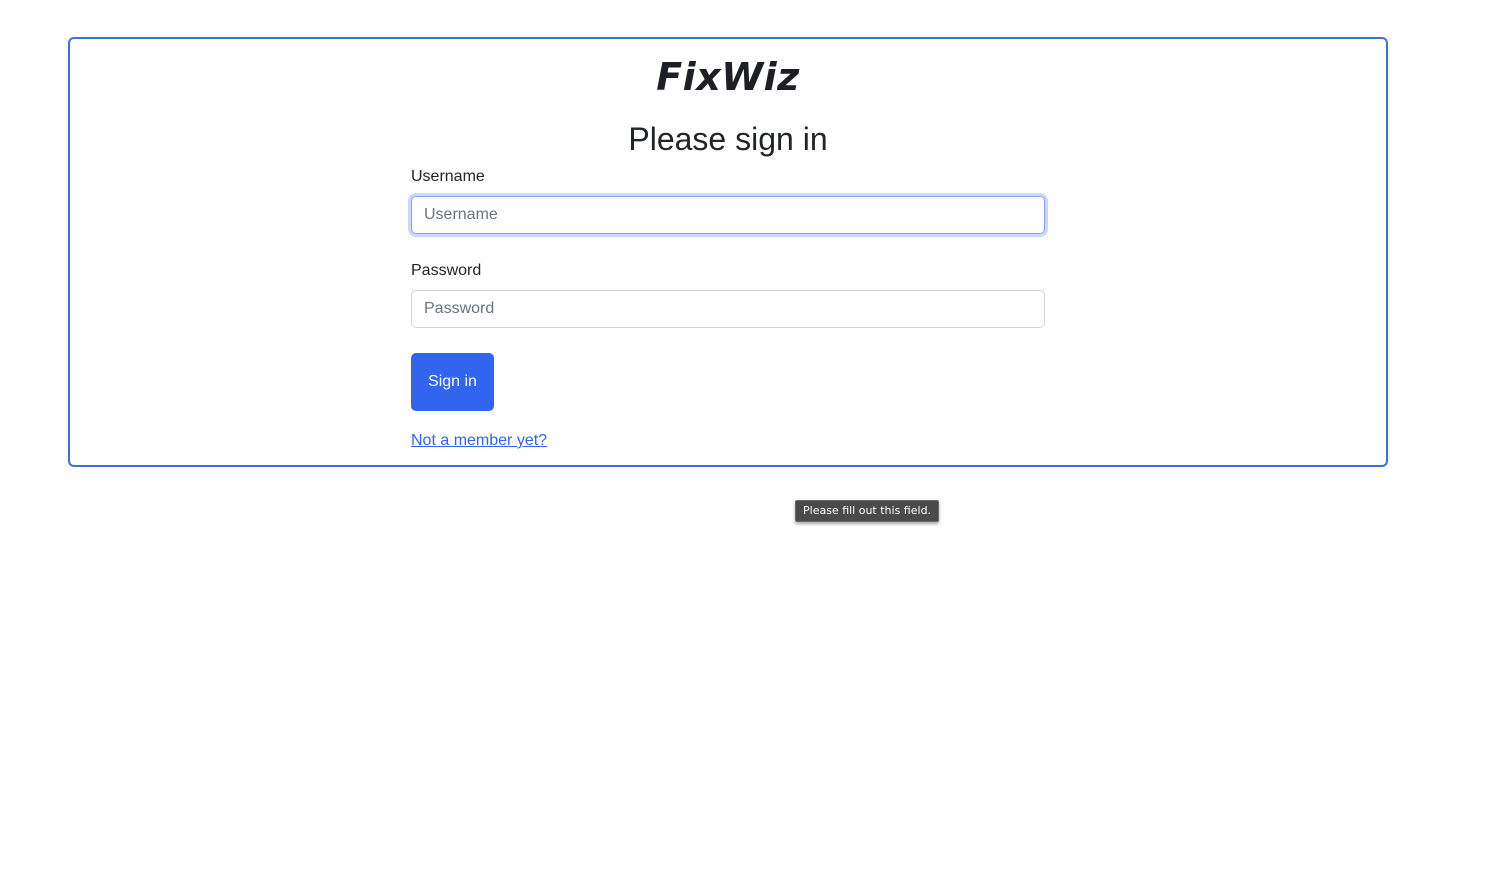  Describe the element at coordinates (479, 441) in the screenshot. I see `signup-link: Not a member yet?` at that location.